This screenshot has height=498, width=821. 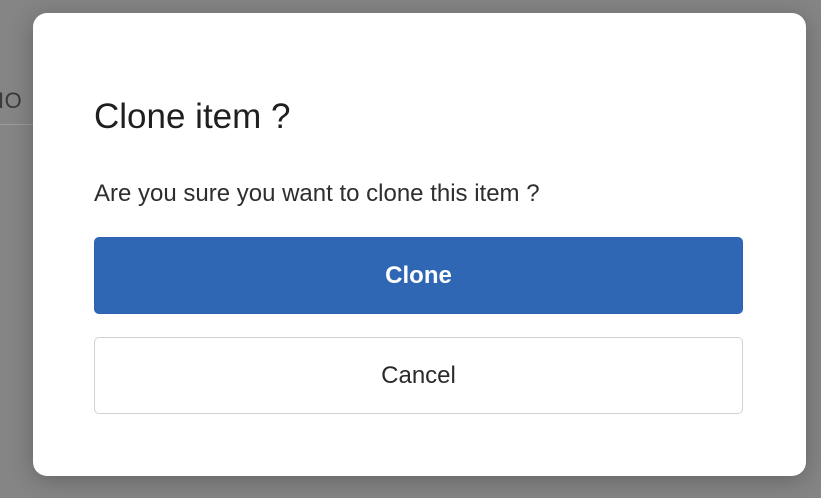 What do you see at coordinates (11, 100) in the screenshot?
I see `background-partial-text: IO` at bounding box center [11, 100].